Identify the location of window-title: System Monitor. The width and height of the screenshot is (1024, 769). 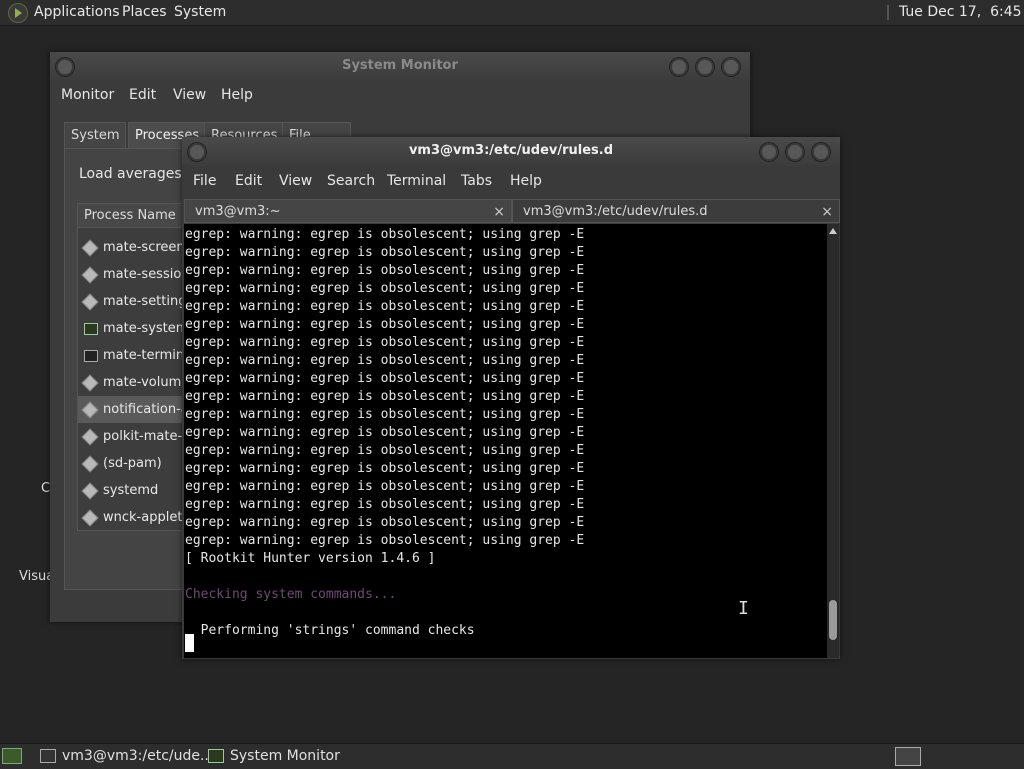
(400, 65).